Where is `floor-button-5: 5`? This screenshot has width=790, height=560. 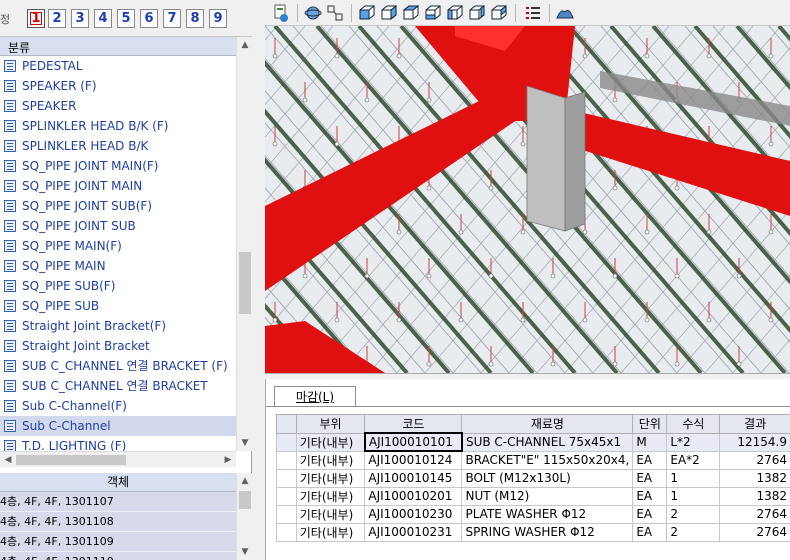 floor-button-5: 5 is located at coordinates (126, 18).